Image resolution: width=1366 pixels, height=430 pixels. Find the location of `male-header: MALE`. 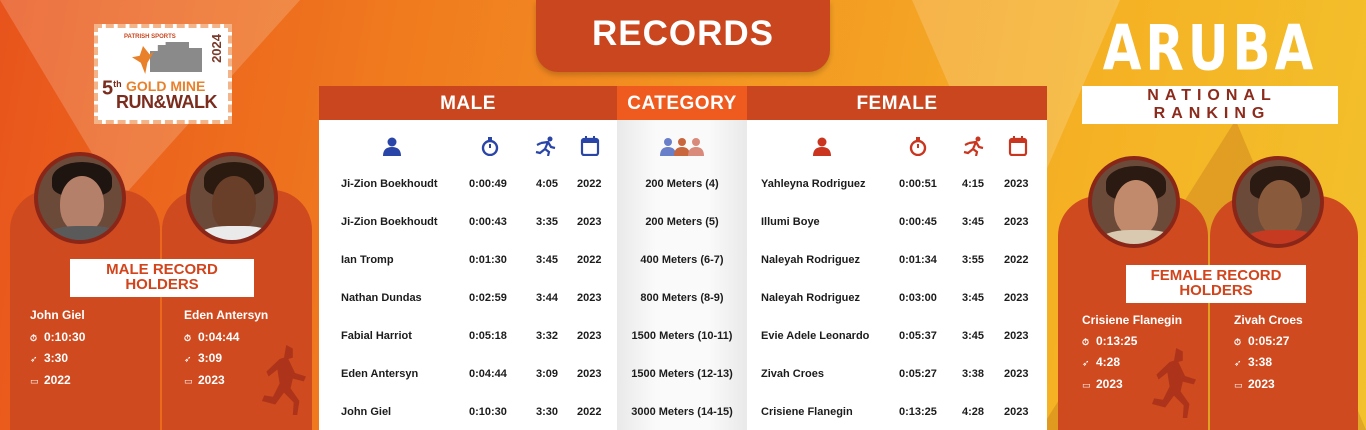

male-header: MALE is located at coordinates (468, 103).